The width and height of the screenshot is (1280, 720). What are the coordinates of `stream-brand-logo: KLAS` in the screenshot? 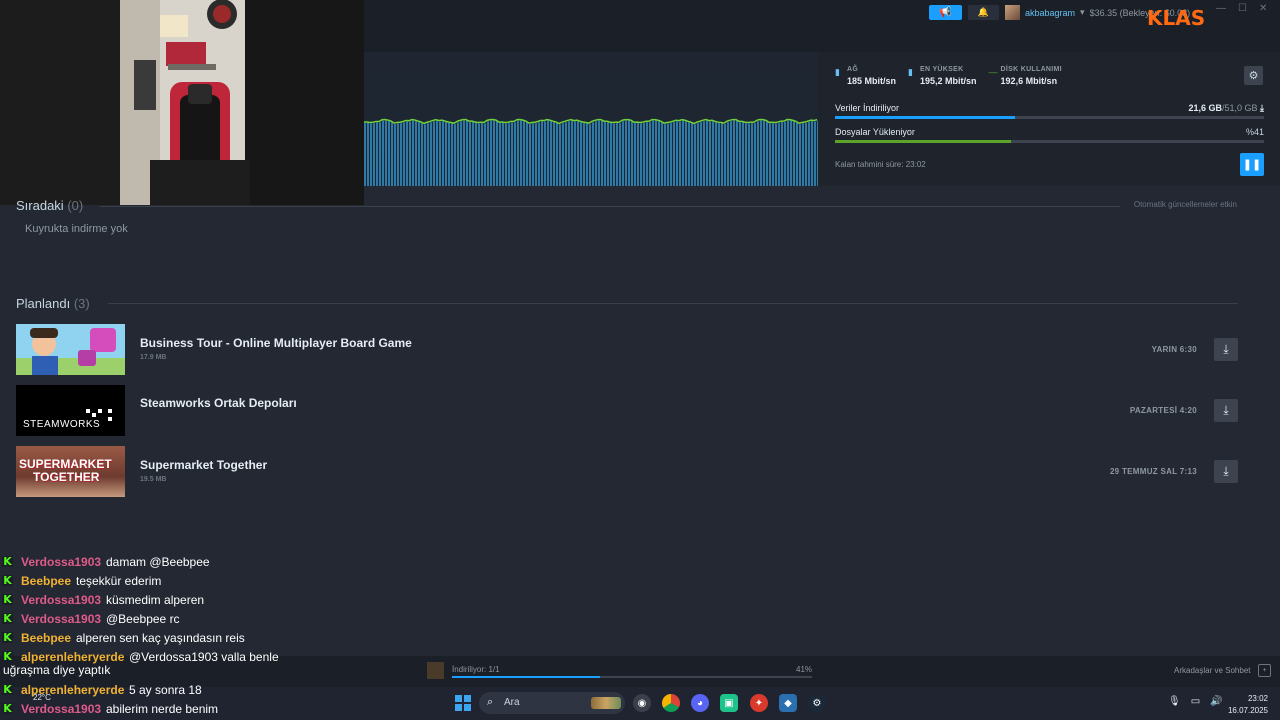 It's located at (1176, 18).